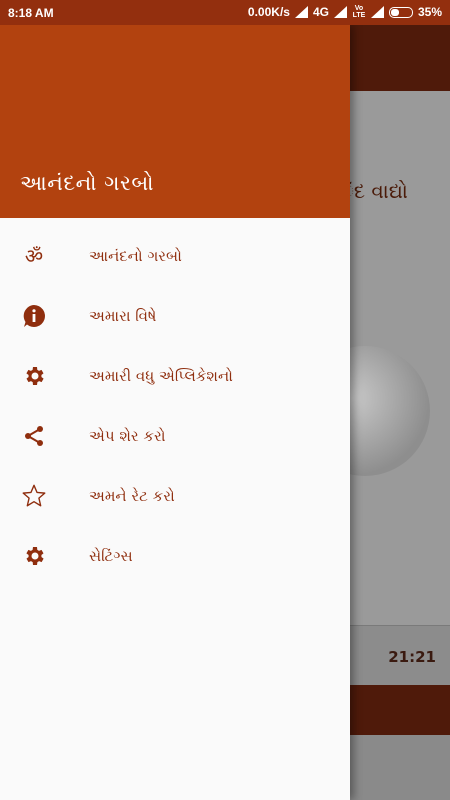  Describe the element at coordinates (31, 13) in the screenshot. I see `status-time: 8:18 AM` at that location.